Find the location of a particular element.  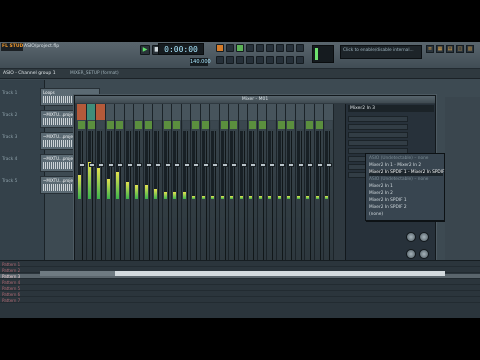

dropdown-item: Mixer2 In 1 - Mixer2 In 2 is located at coordinates (406, 166).